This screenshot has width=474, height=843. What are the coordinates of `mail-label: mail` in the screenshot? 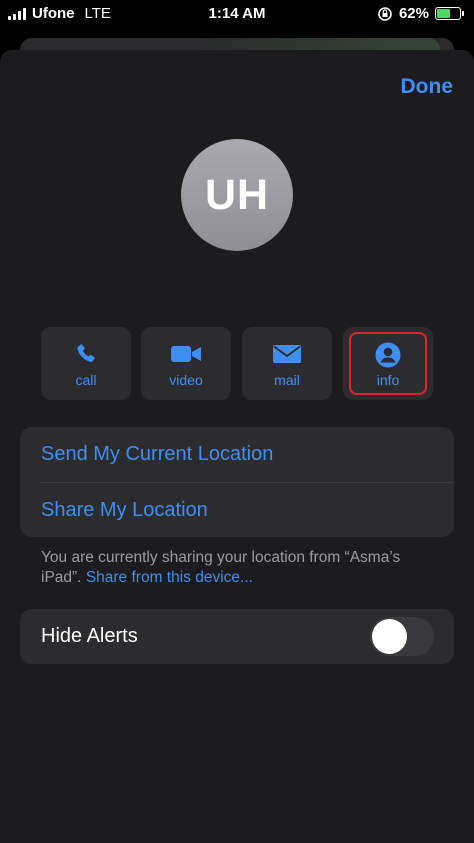 It's located at (287, 380).